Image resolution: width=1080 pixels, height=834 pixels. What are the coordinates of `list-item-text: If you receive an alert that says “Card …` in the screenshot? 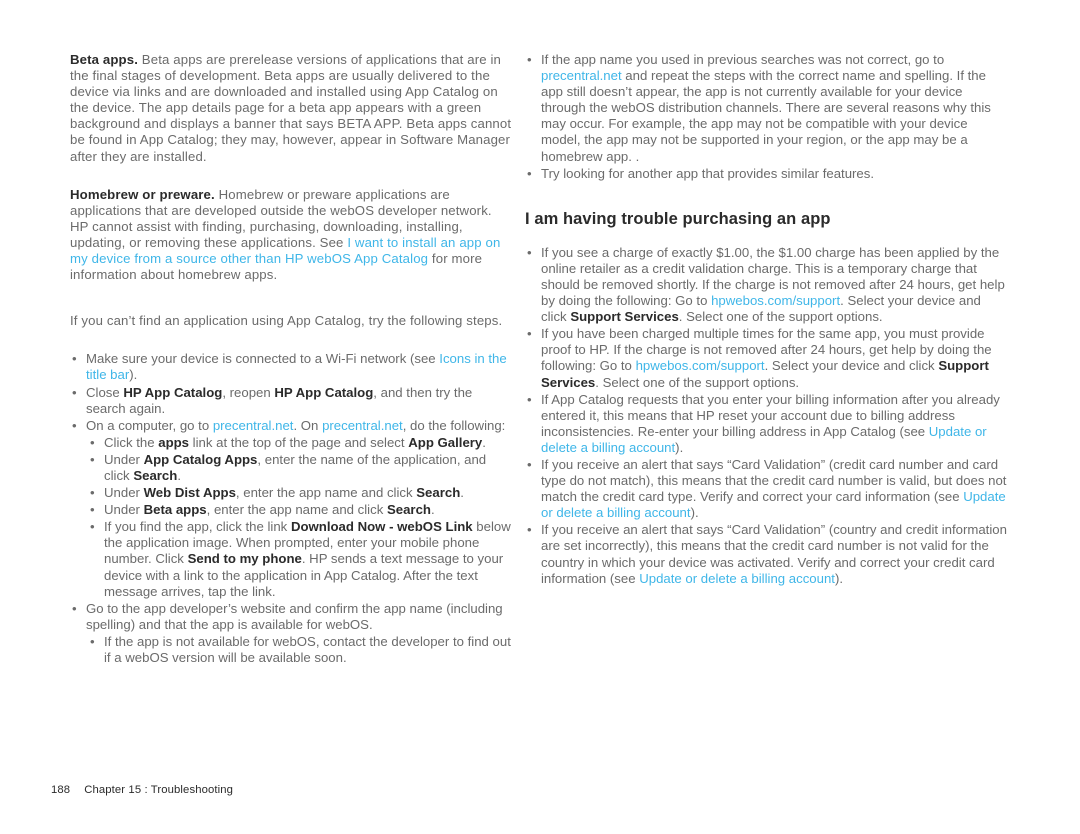 It's located at (774, 553).